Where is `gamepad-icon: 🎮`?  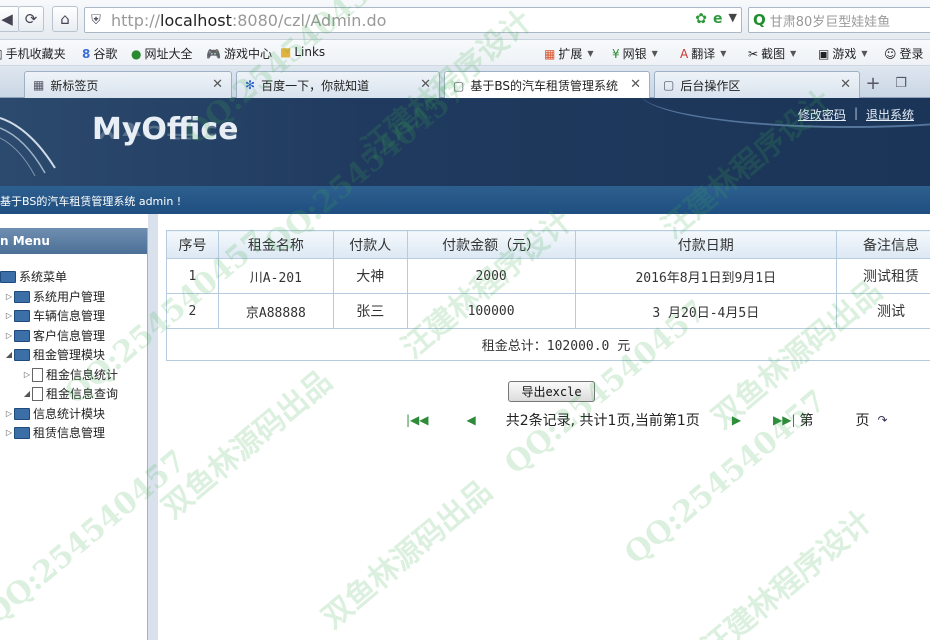
gamepad-icon: 🎮 is located at coordinates (213, 53).